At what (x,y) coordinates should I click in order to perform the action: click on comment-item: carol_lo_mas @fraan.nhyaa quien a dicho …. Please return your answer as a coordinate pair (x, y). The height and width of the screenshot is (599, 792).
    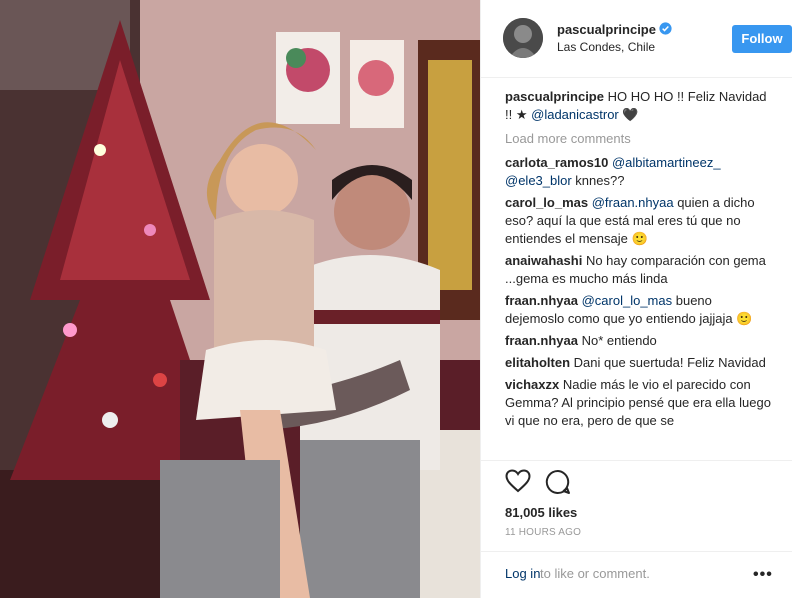
    Looking at the image, I should click on (639, 221).